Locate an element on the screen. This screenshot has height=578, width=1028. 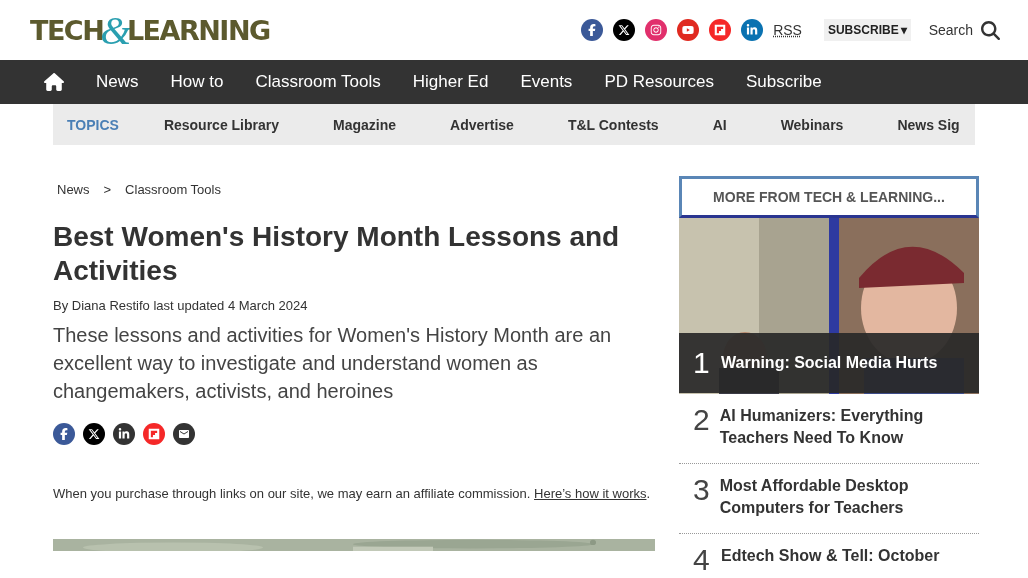
nav-link: PD Resources is located at coordinates (659, 82).